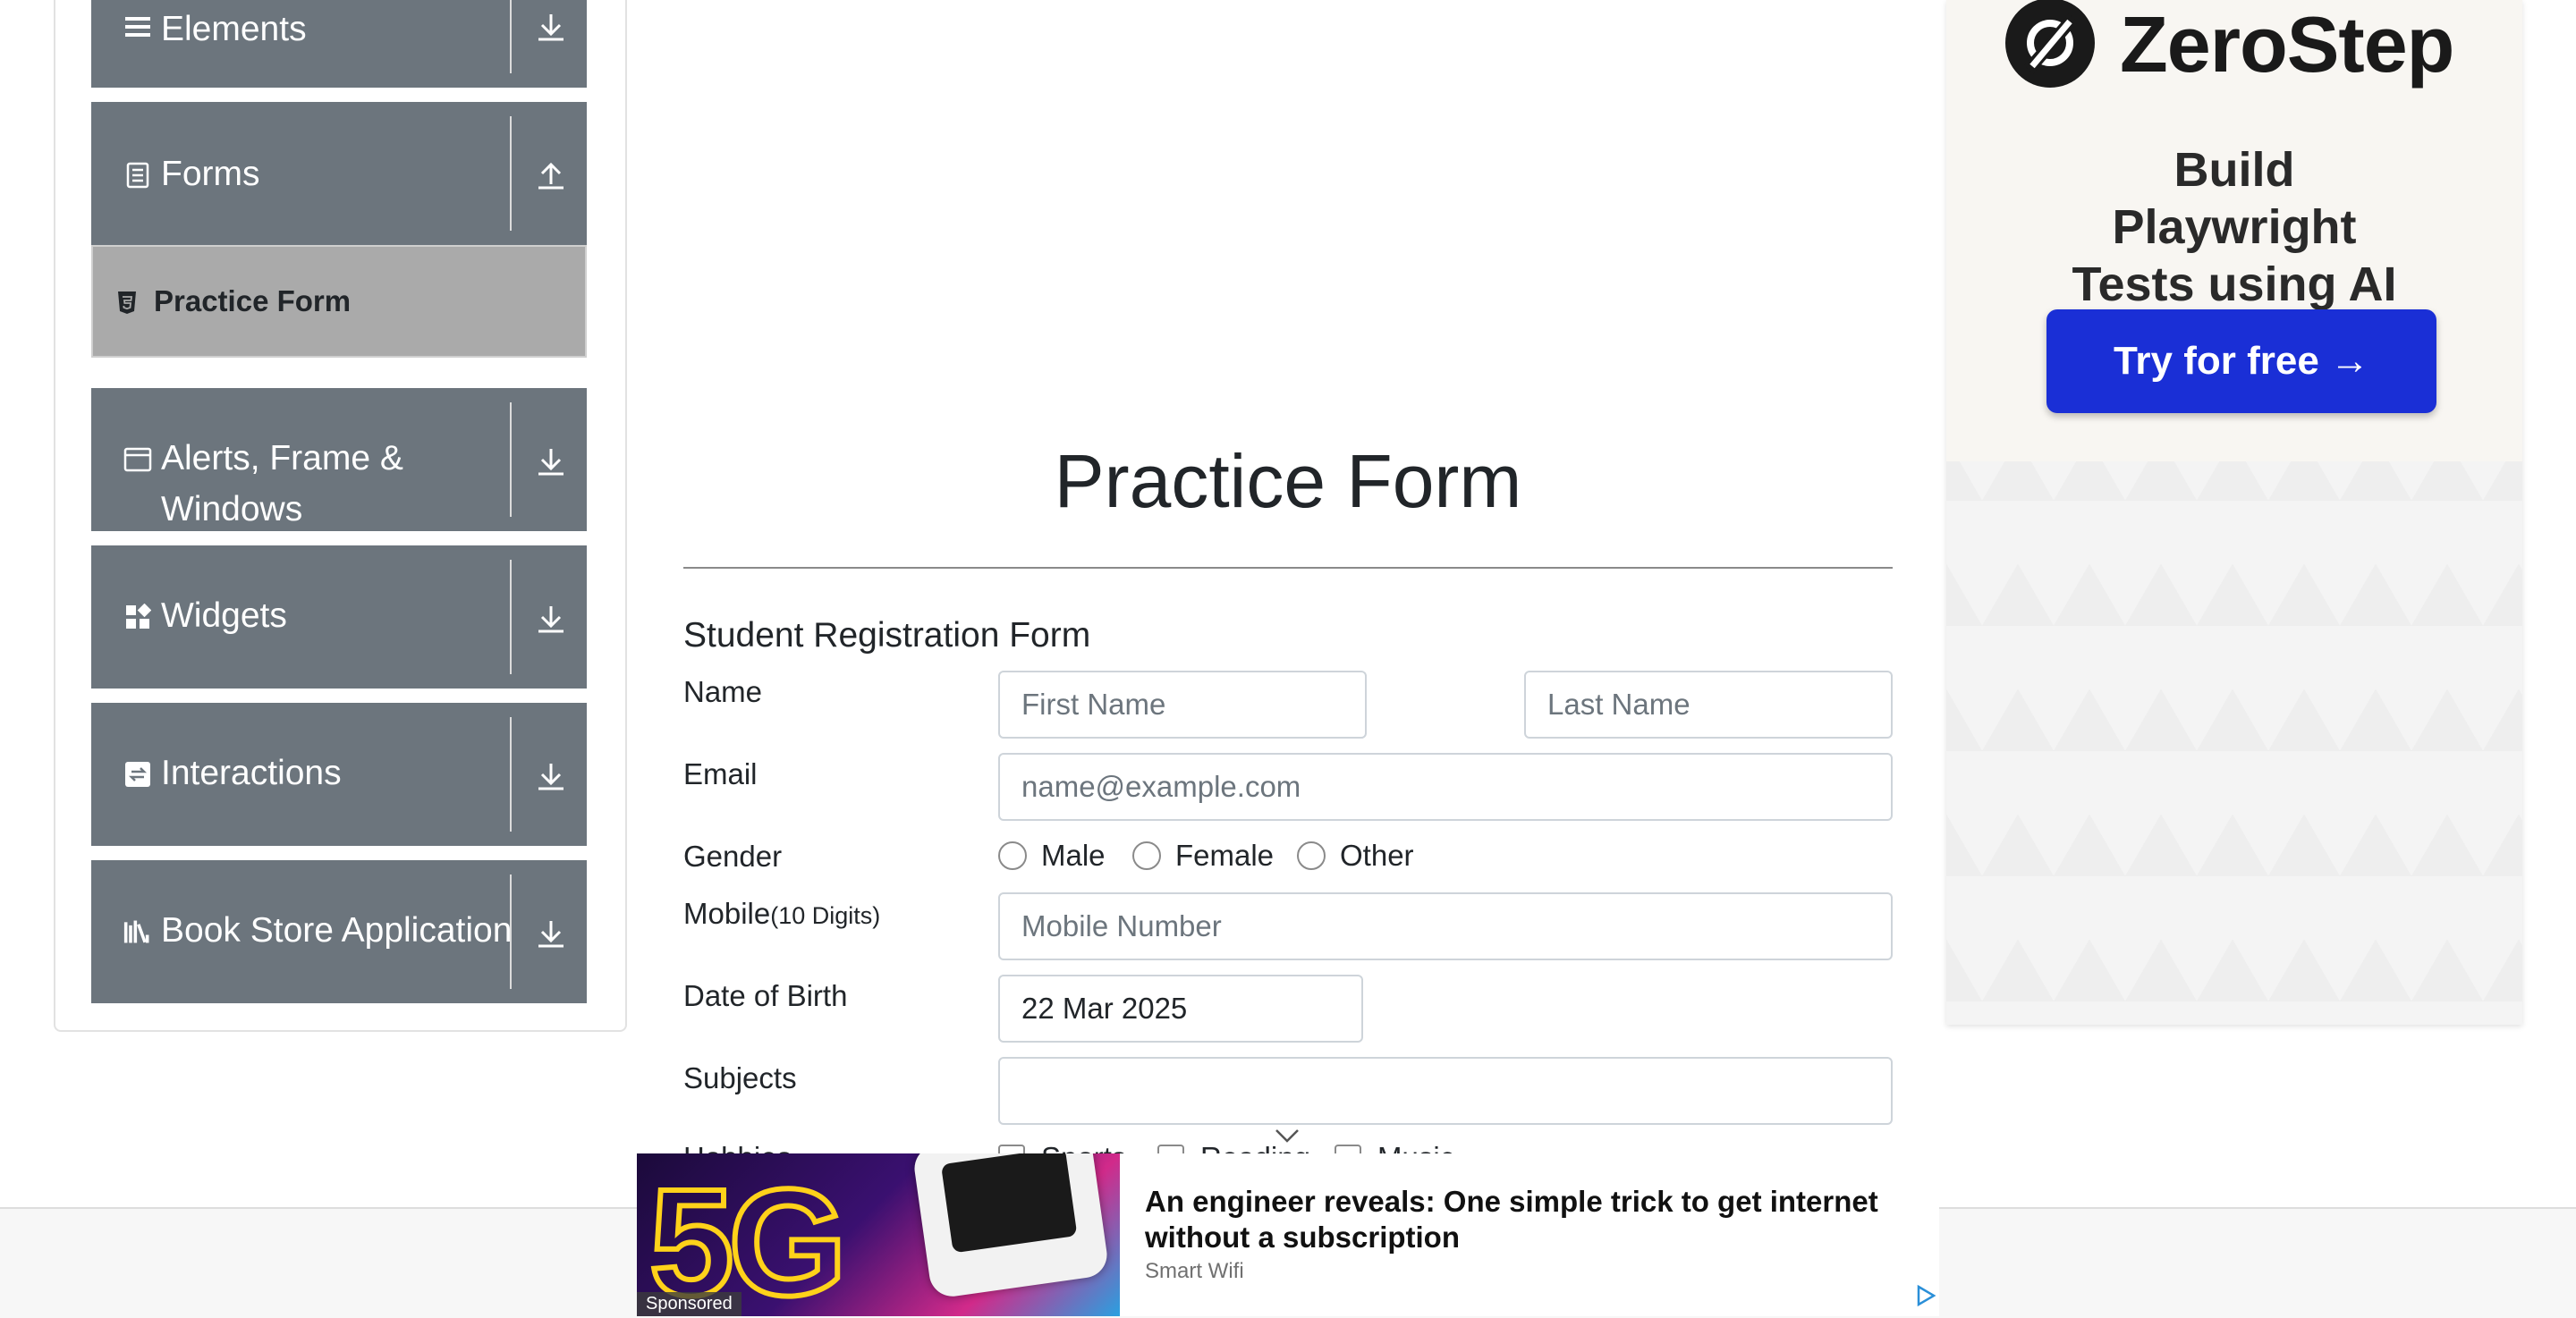 The image size is (2576, 1318). Describe the element at coordinates (1180, 1009) in the screenshot. I see `dob-input` at that location.